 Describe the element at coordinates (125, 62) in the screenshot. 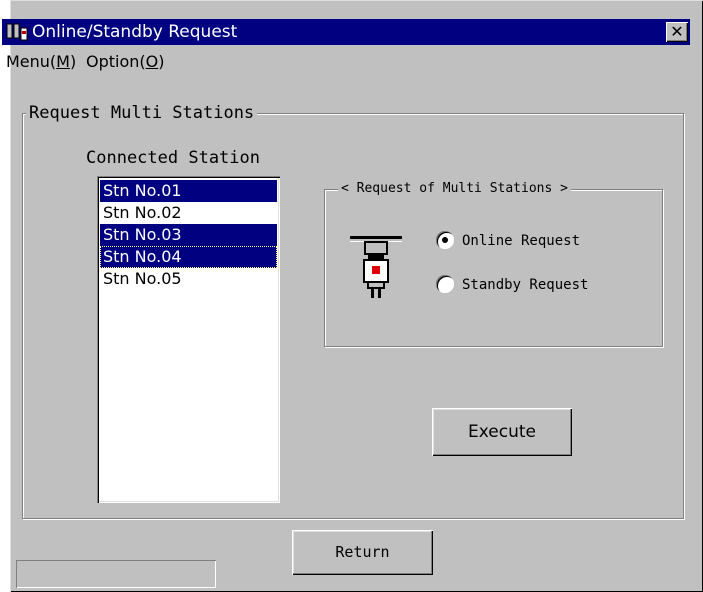

I see `menu-item-option: Option(O)` at that location.